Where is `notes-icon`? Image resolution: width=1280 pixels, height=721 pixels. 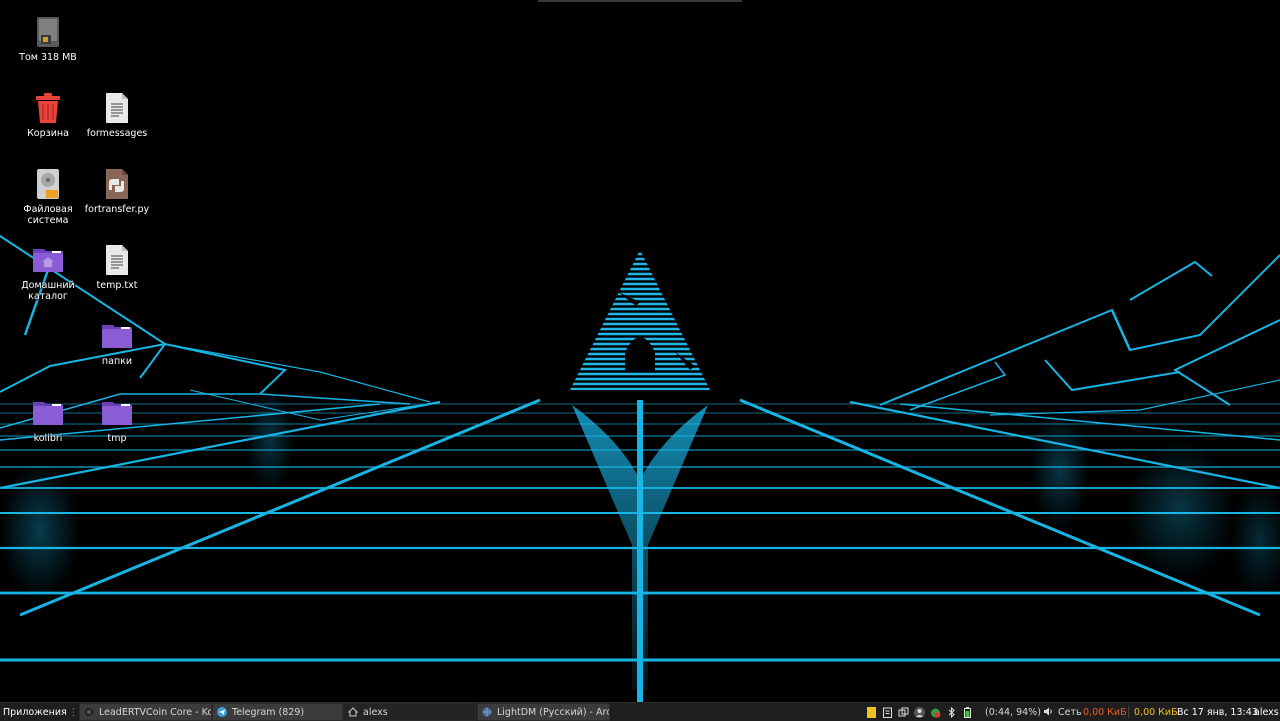
notes-icon is located at coordinates (871, 712).